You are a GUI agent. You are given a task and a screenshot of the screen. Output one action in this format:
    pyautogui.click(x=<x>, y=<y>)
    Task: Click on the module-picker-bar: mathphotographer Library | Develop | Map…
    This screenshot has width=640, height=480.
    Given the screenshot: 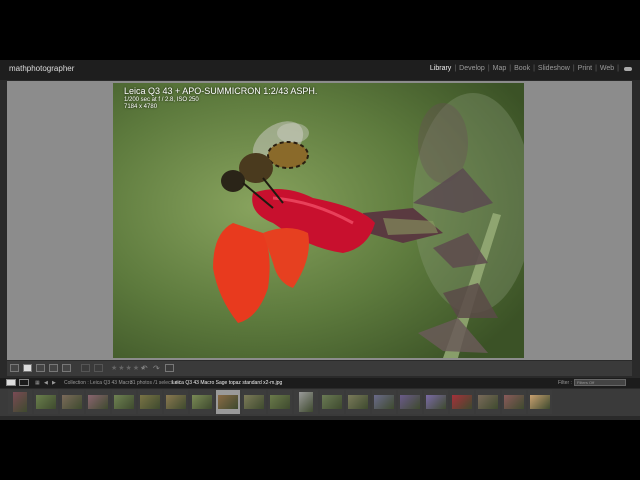 What is the action you would take?
    pyautogui.click(x=320, y=70)
    